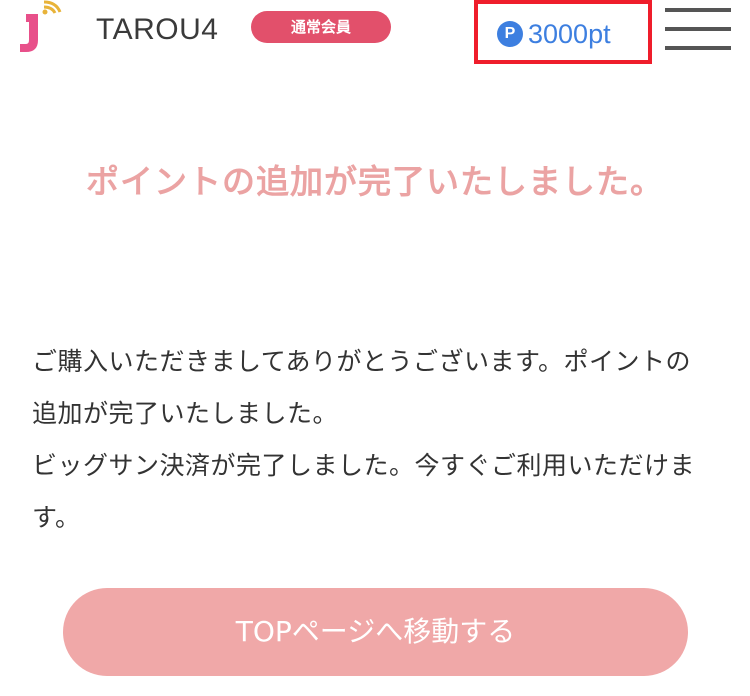  What do you see at coordinates (375, 632) in the screenshot?
I see `go-to-top-button: TOPページへ移動する` at bounding box center [375, 632].